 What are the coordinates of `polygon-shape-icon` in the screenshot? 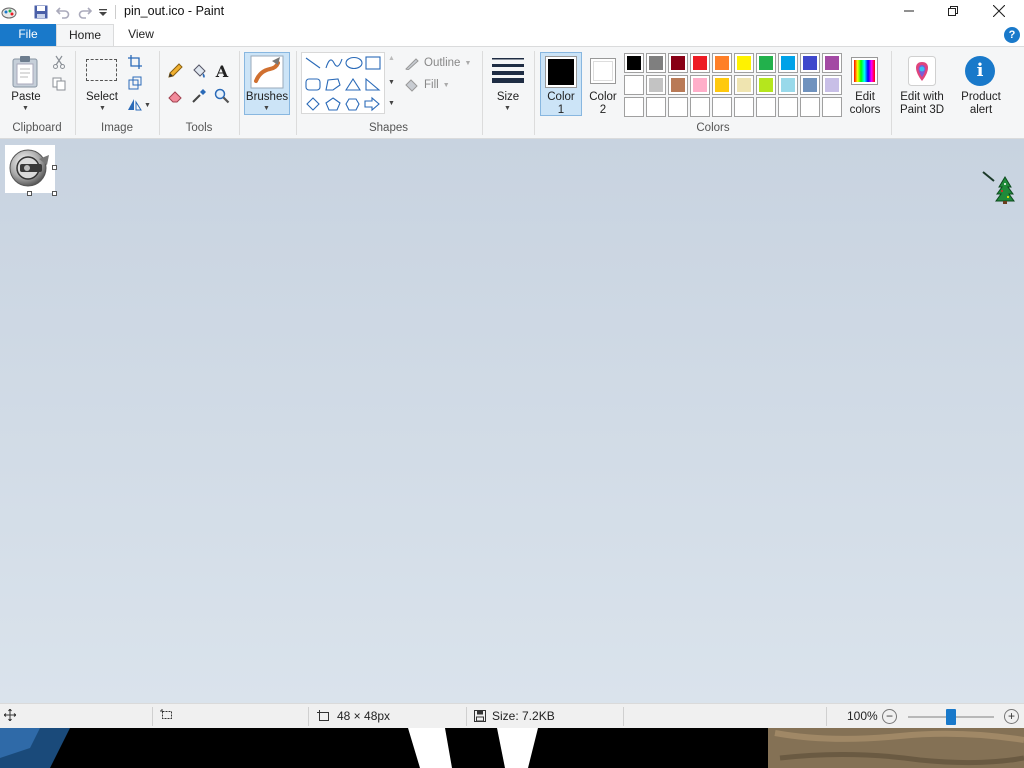 It's located at (333, 84).